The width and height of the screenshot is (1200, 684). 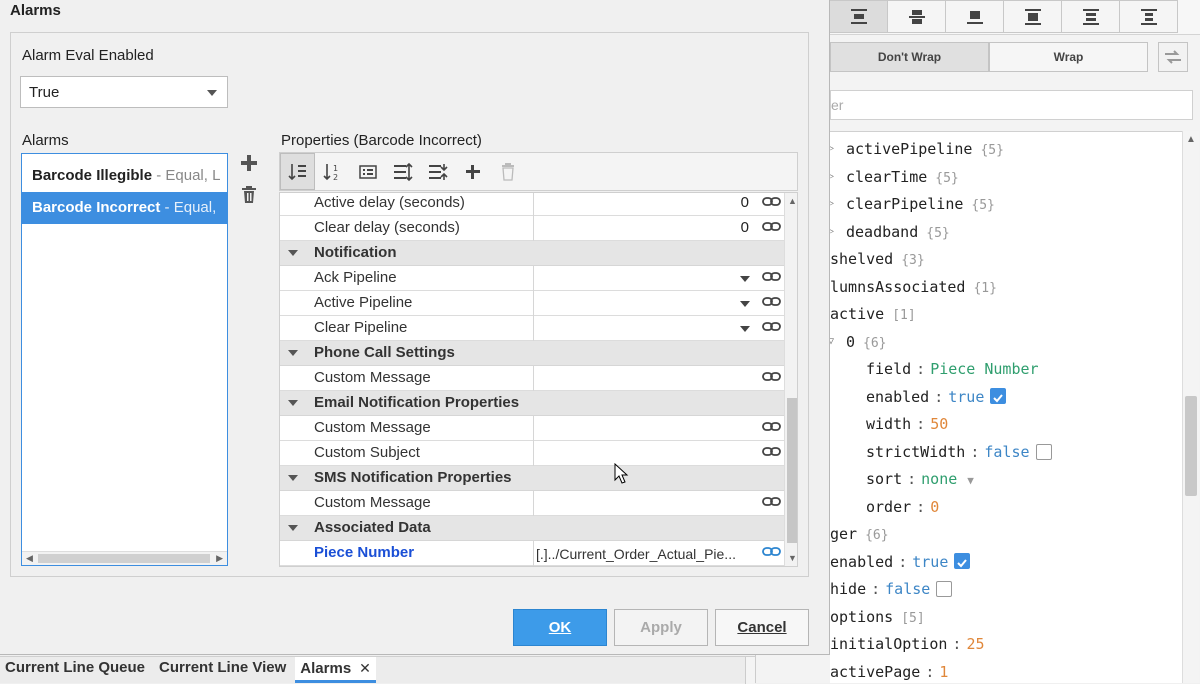 I want to click on scroll-left-icon: ◀, so click(x=29, y=558).